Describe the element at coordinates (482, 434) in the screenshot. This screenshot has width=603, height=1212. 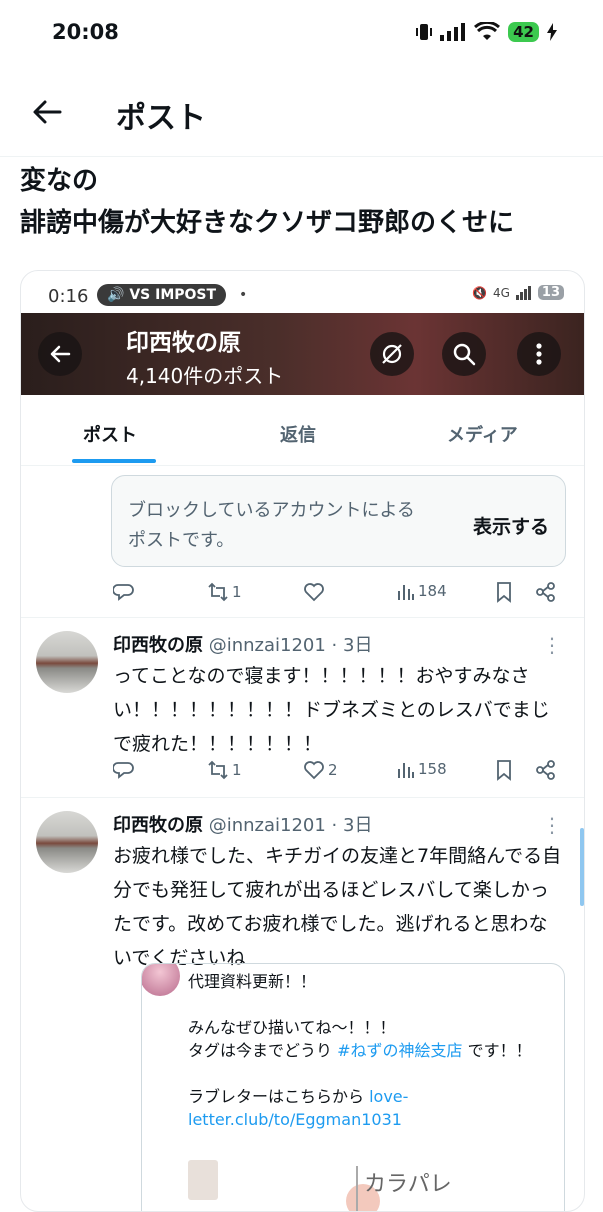
I see `tab-media: メディア` at that location.